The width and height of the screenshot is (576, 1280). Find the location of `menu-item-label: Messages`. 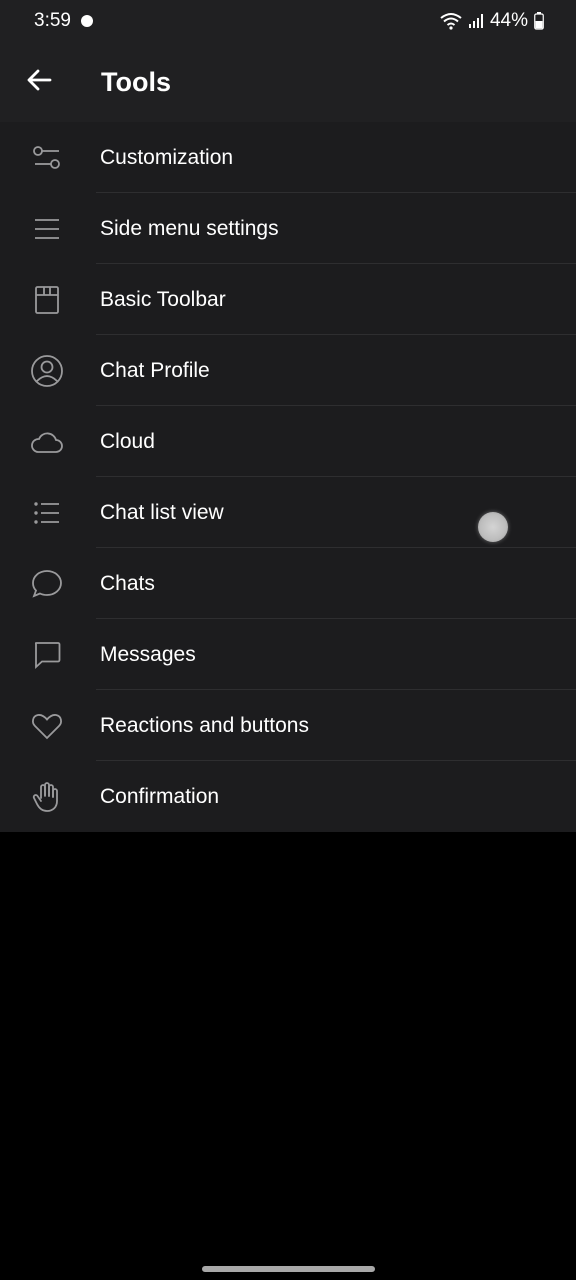

menu-item-label: Messages is located at coordinates (148, 654).